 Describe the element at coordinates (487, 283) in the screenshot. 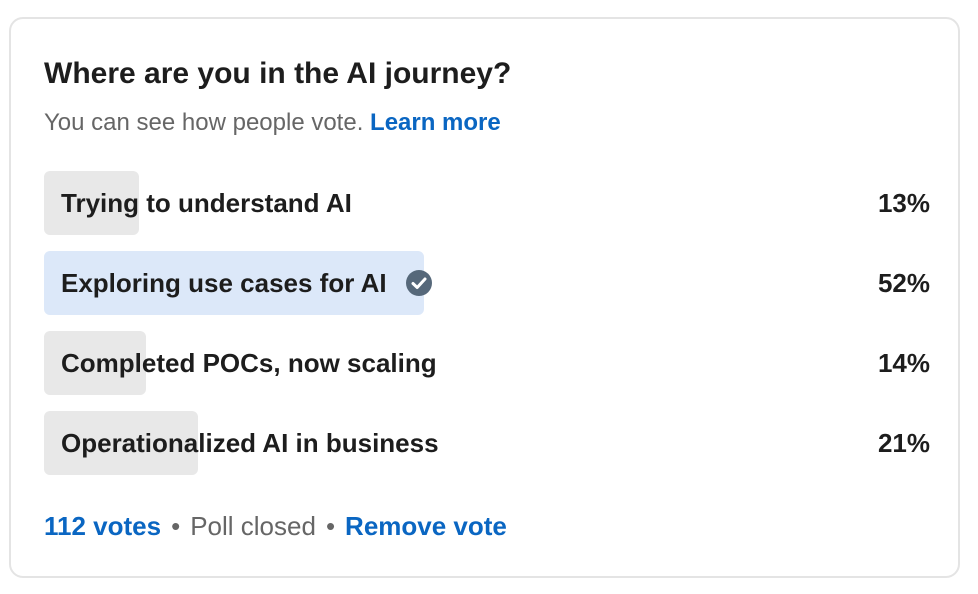

I see `poll-option-2: Exploring use cases for AI 52%` at that location.